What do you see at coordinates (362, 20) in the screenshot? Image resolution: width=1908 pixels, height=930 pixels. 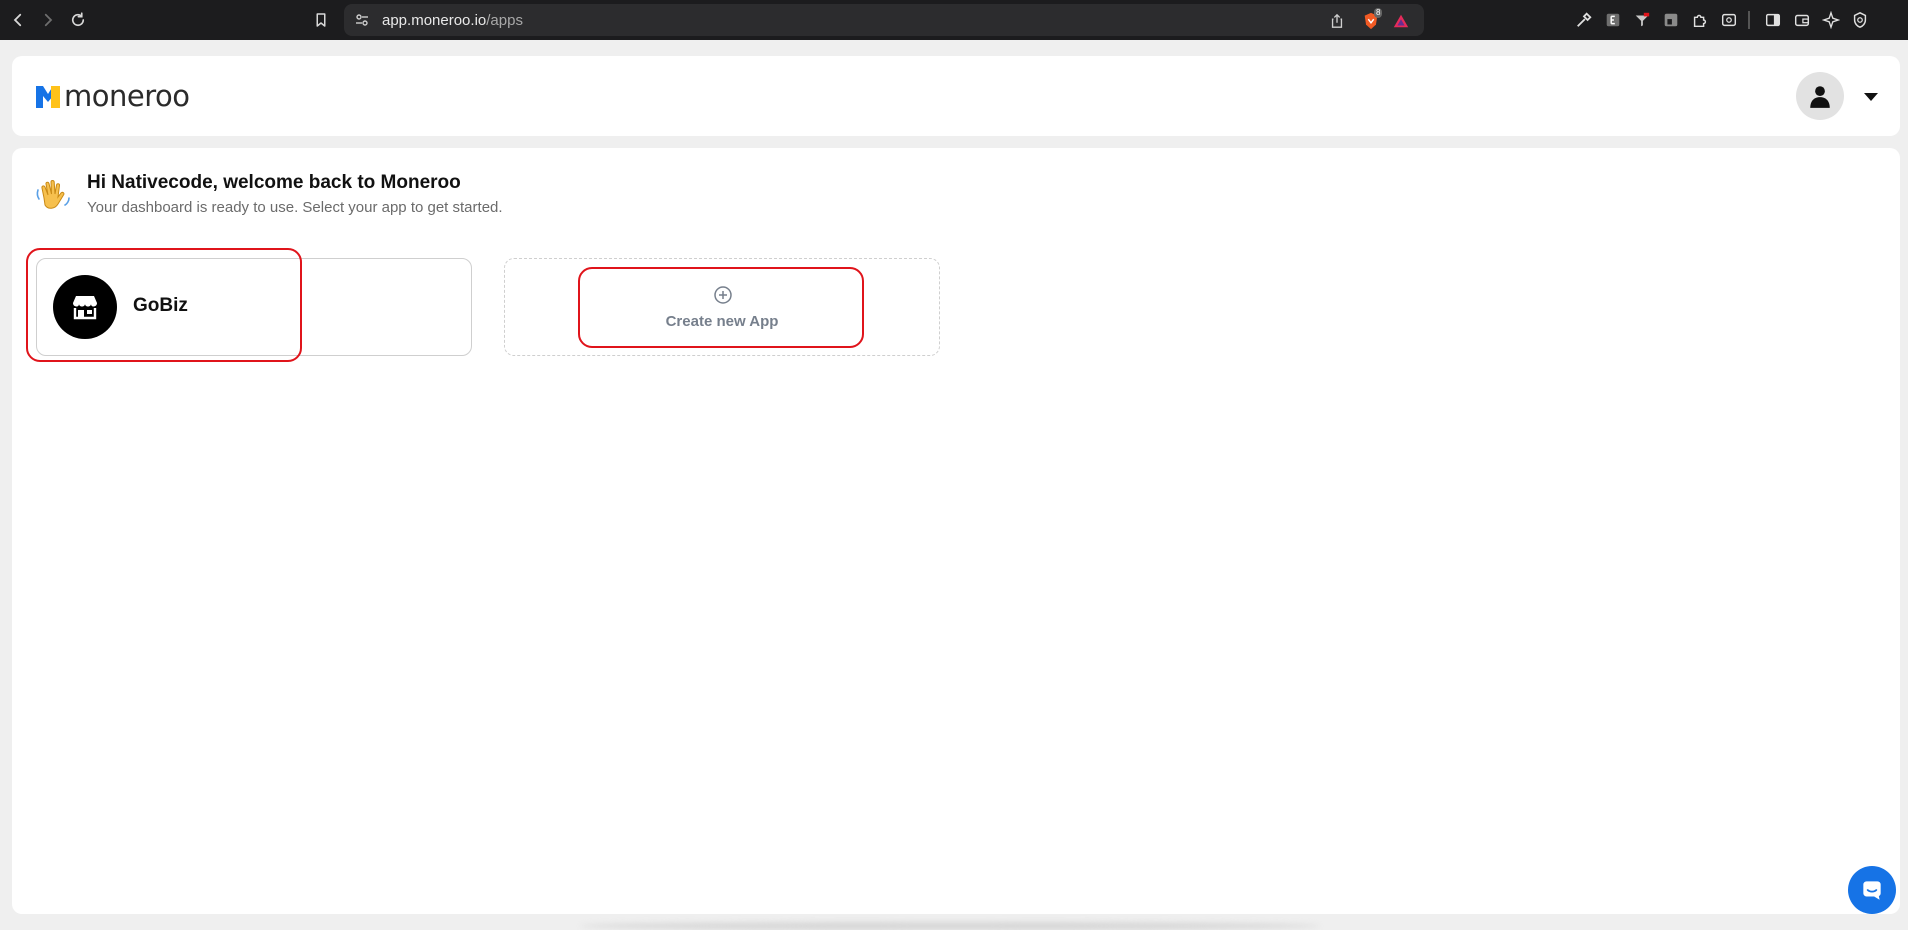 I see `site-settings-icon` at bounding box center [362, 20].